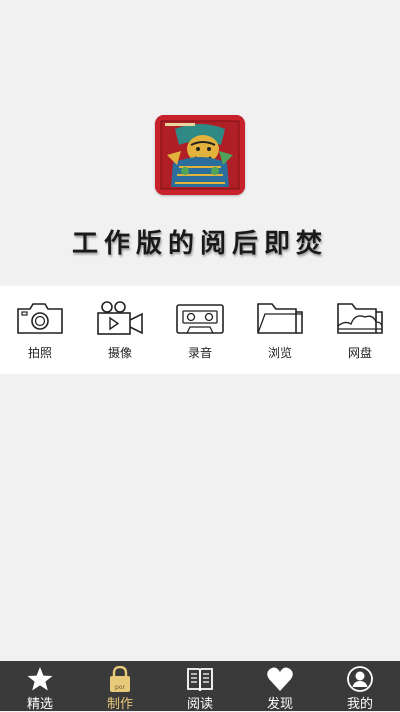 Image resolution: width=400 pixels, height=712 pixels. What do you see at coordinates (200, 680) in the screenshot?
I see `open-book-icon` at bounding box center [200, 680].